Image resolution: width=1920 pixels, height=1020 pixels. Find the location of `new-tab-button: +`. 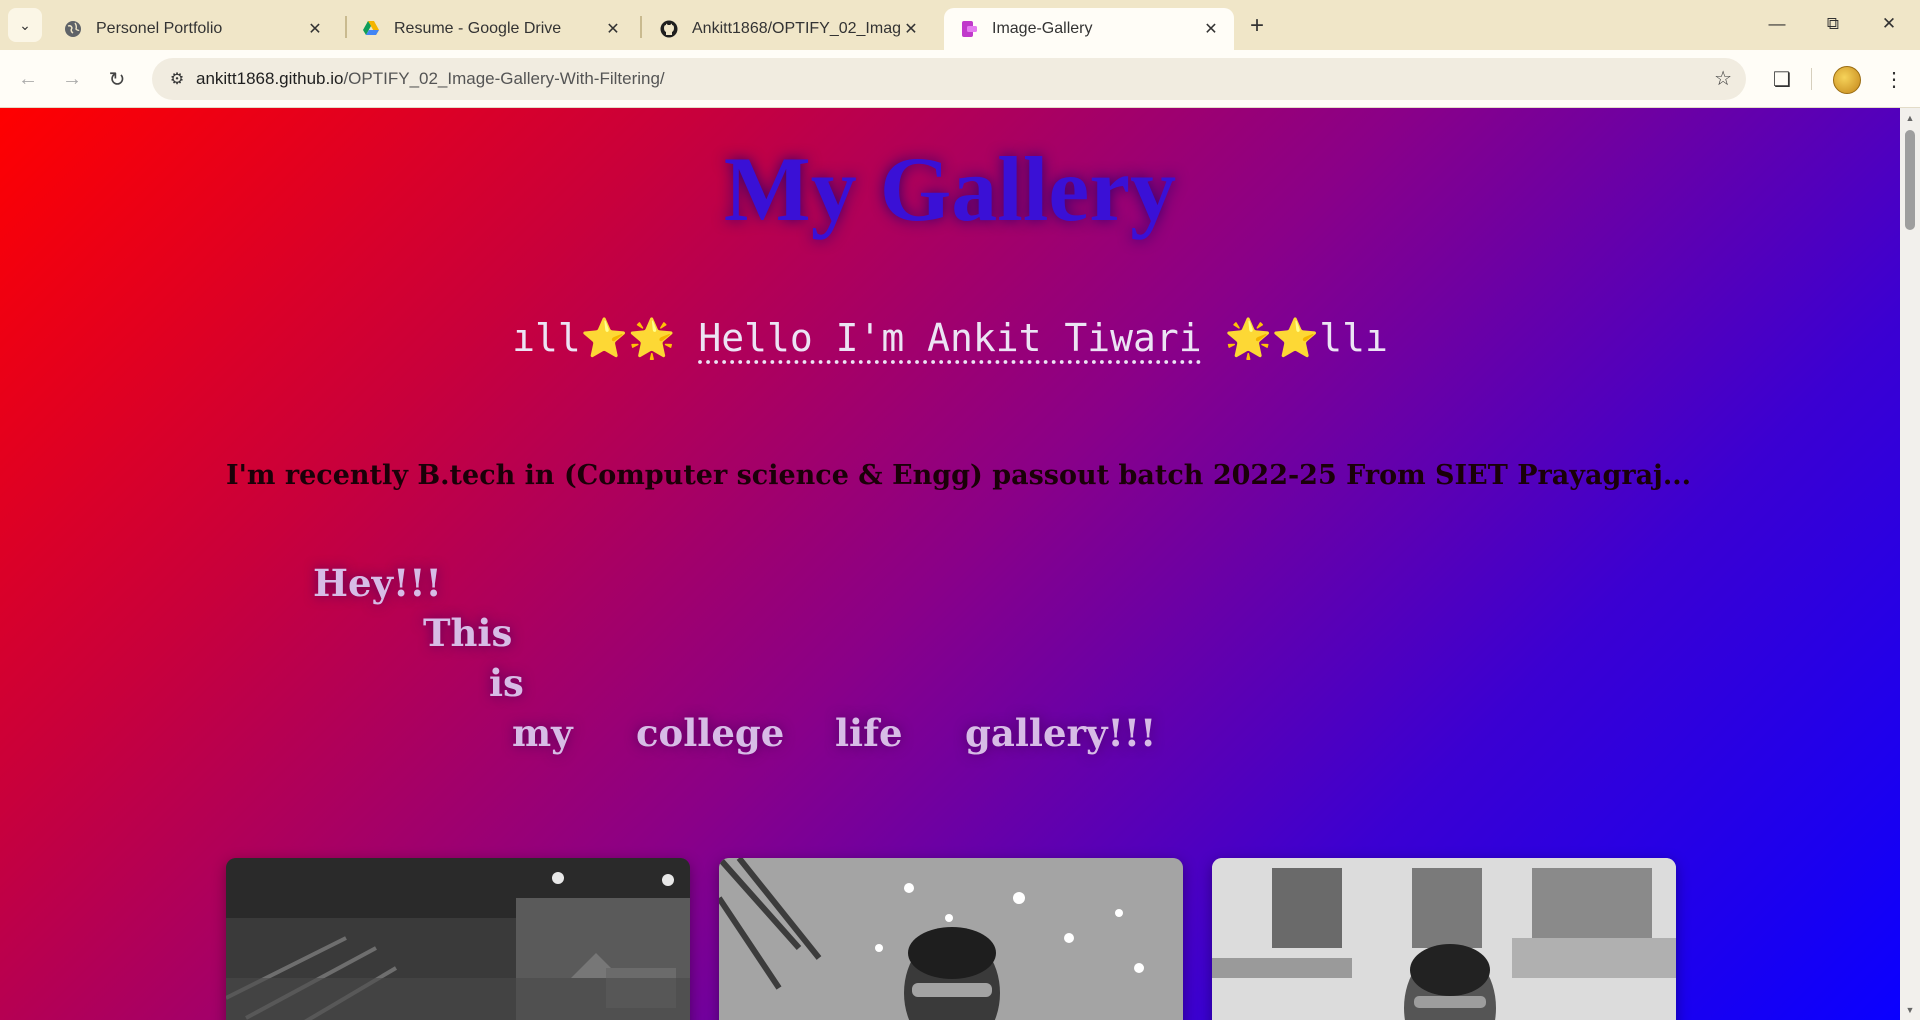

new-tab-button: + is located at coordinates (1257, 26).